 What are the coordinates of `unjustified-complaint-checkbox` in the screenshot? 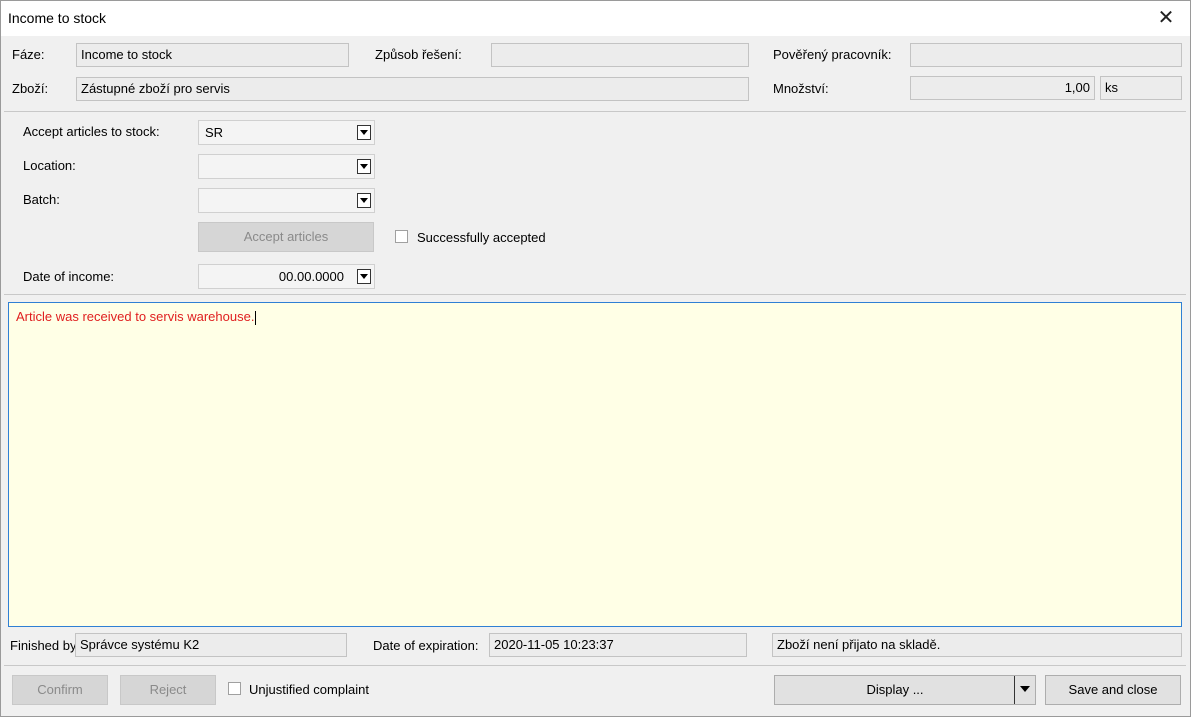 It's located at (234, 688).